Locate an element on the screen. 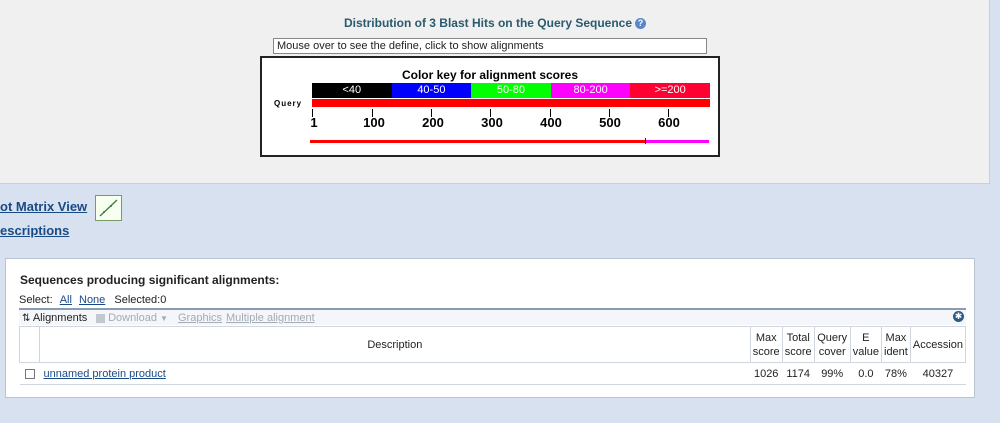  row-checkbox-cell is located at coordinates (29, 373).